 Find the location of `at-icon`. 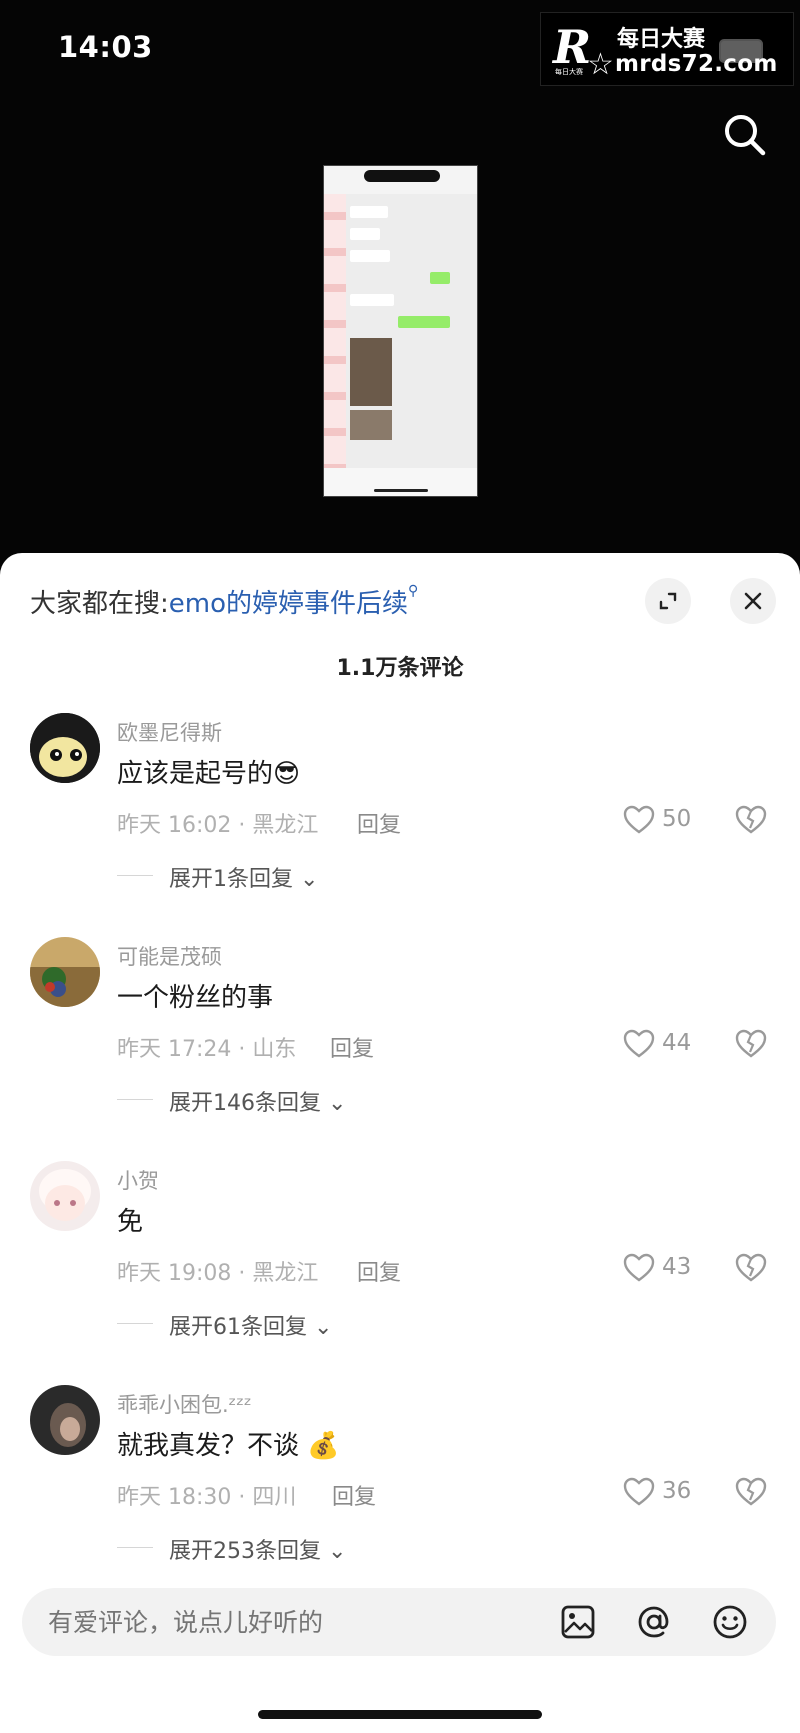

at-icon is located at coordinates (653, 1622).